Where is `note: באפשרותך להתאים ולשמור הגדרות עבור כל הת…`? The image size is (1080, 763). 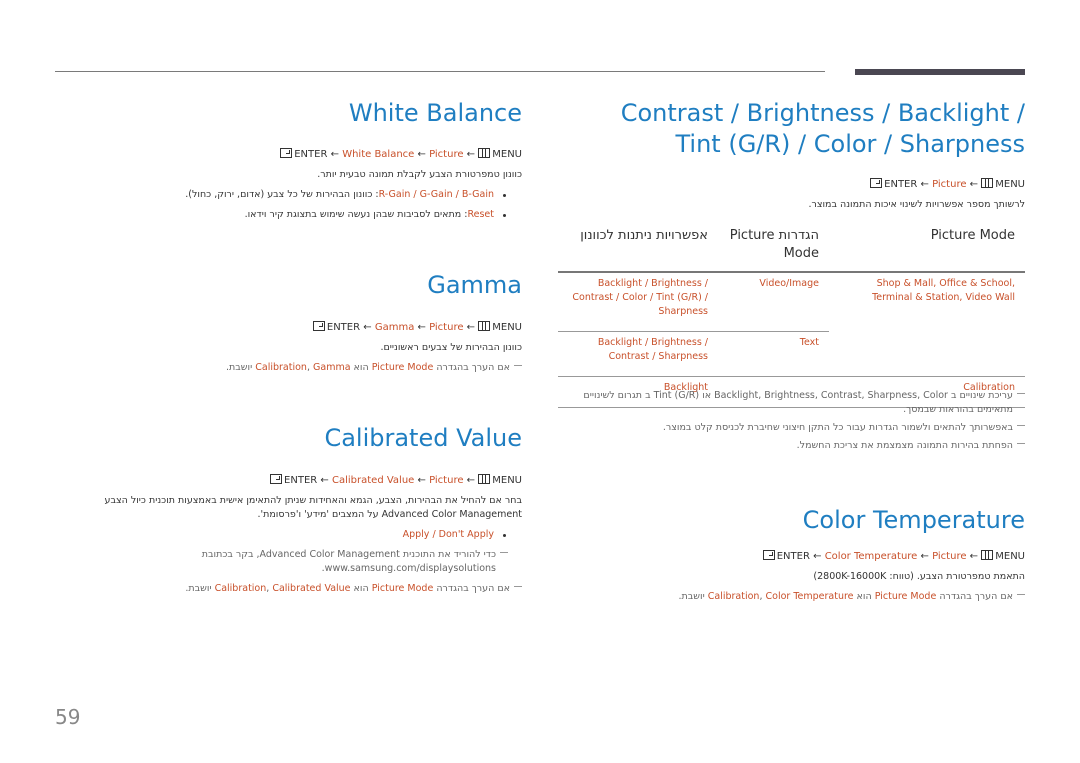
note: באפשרותך להתאים ולשמור הגדרות עבור כל הת… is located at coordinates (791, 428).